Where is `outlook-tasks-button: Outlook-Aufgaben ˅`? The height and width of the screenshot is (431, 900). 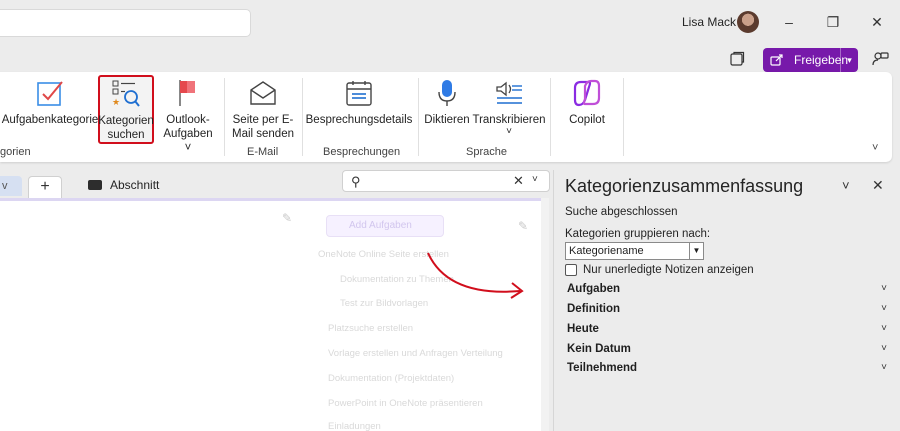 outlook-tasks-button: Outlook-Aufgaben ˅ is located at coordinates (188, 115).